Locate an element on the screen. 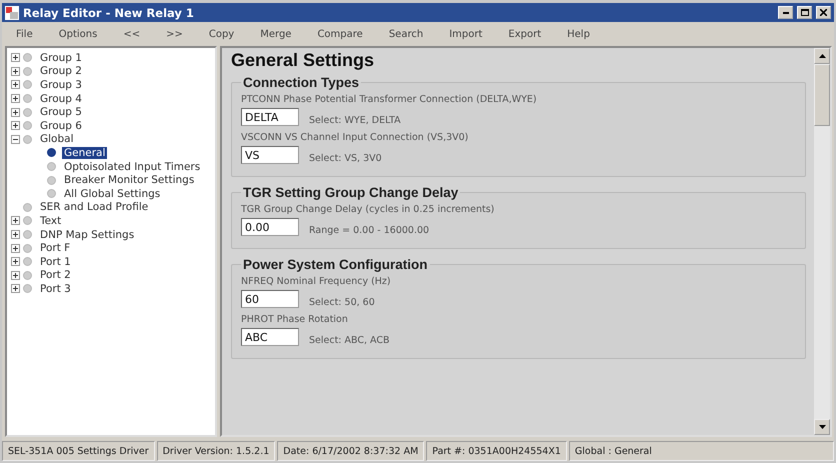 This screenshot has height=463, width=836. setting-label: PHROT Phase Rotation is located at coordinates (295, 319).